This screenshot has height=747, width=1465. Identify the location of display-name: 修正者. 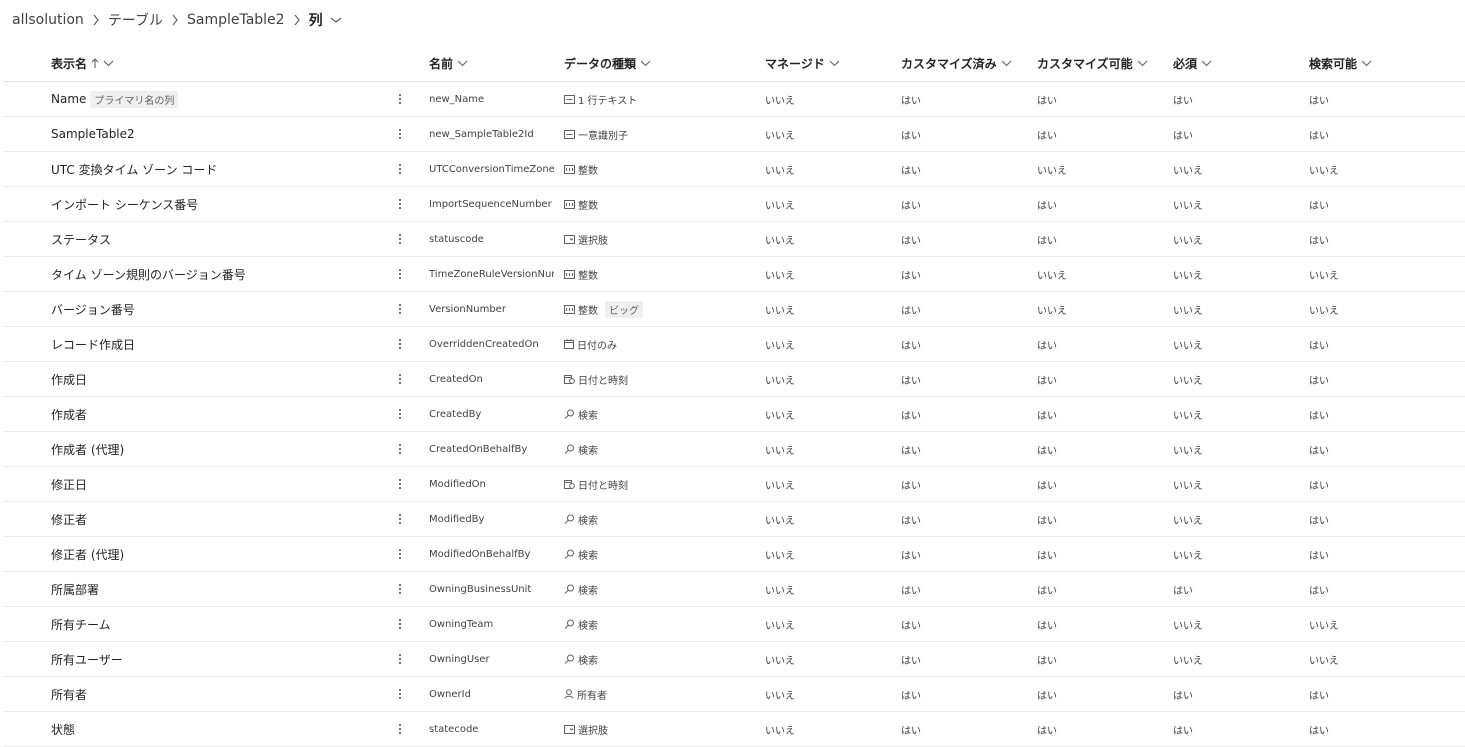
(69, 519).